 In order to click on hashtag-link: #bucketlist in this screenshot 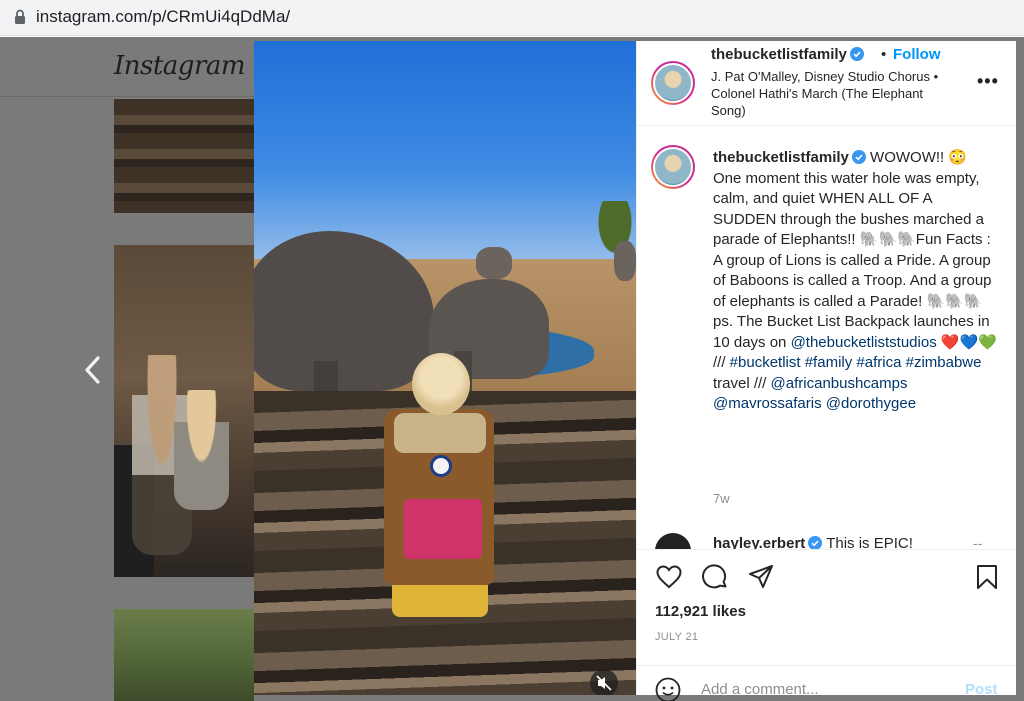, I will do `click(765, 362)`.